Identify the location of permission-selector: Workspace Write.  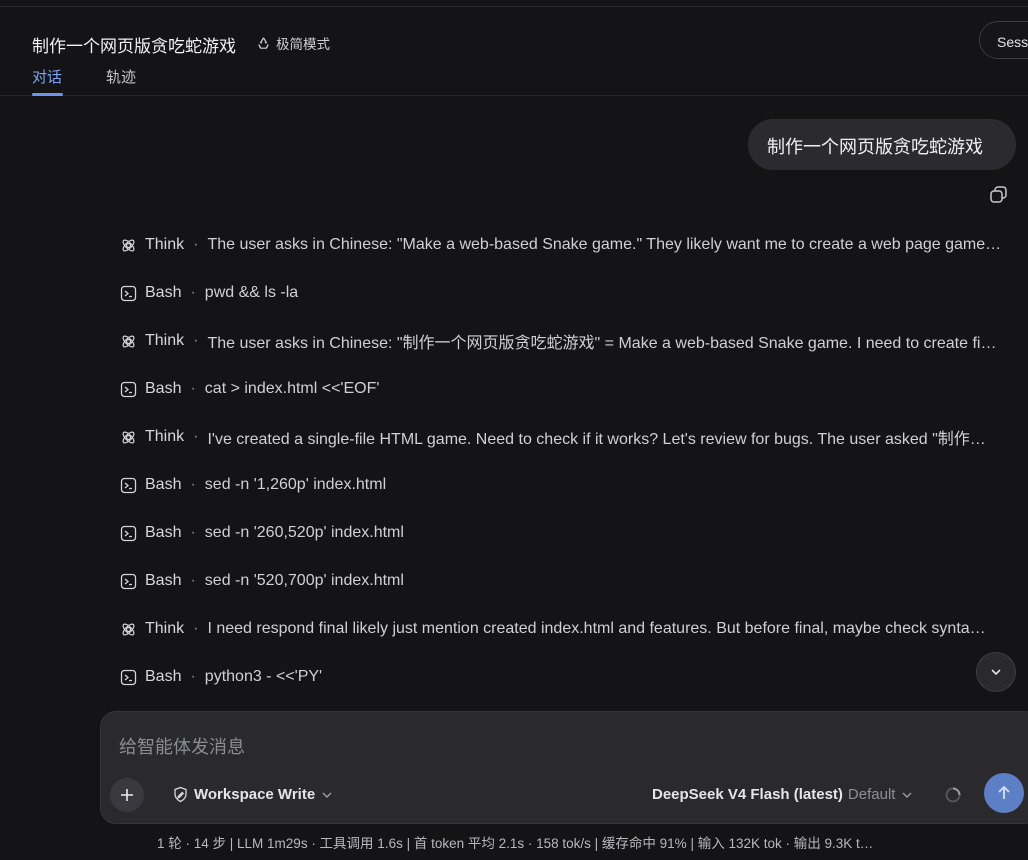
(253, 794).